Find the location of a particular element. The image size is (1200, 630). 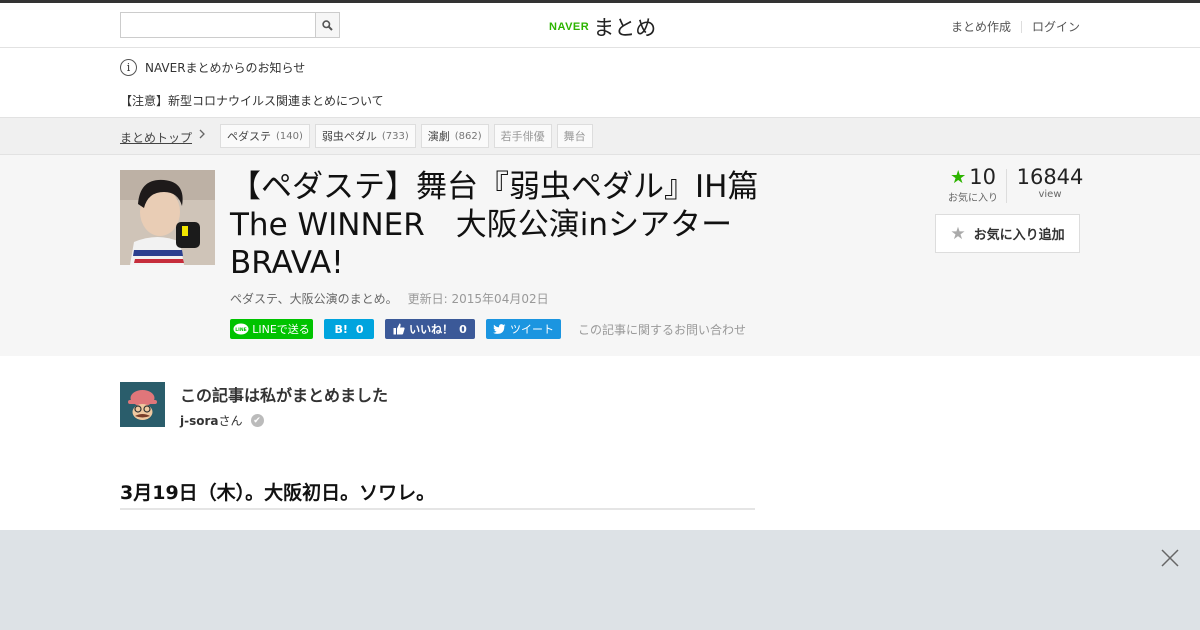

tag-label: 演劇 is located at coordinates (438, 136).